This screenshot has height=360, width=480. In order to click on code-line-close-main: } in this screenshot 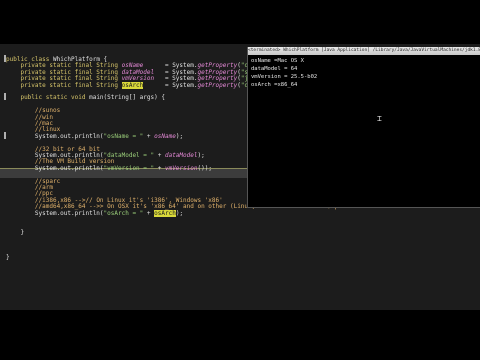, I will do `click(15, 232)`.